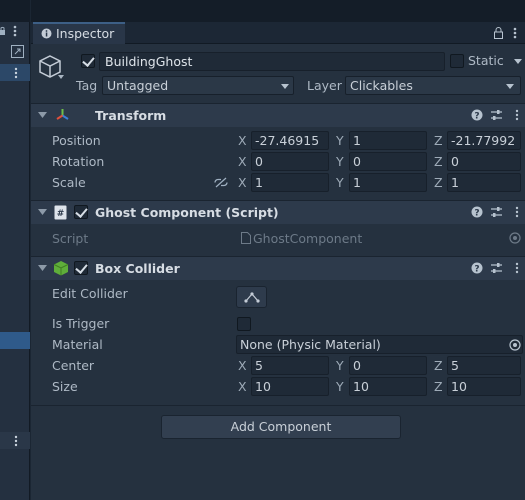 The image size is (525, 500). I want to click on window-top-bar, so click(278, 11).